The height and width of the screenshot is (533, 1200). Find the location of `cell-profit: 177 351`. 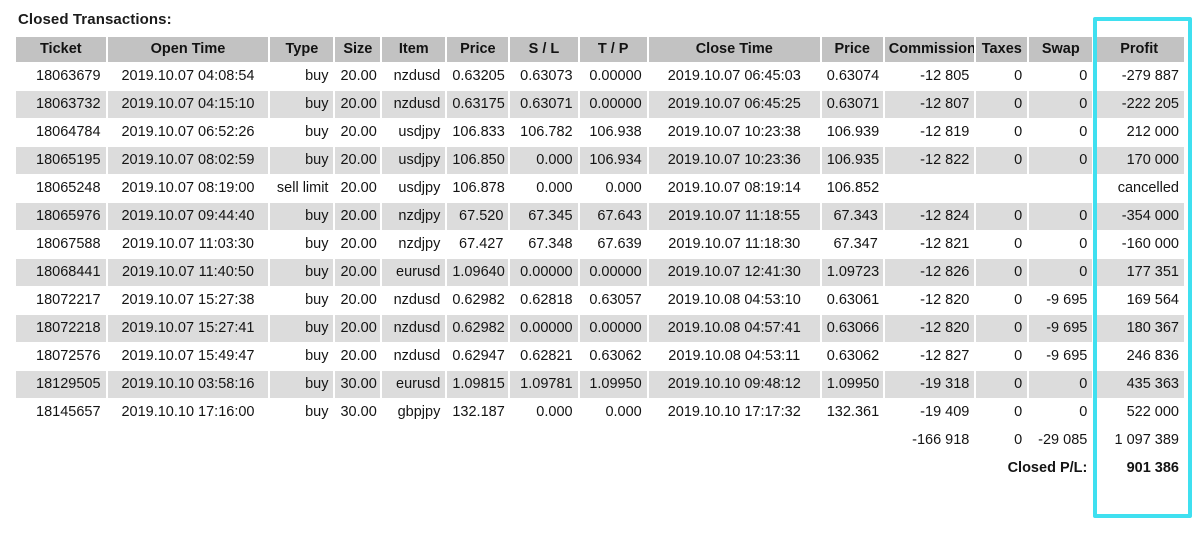

cell-profit: 177 351 is located at coordinates (1139, 272).